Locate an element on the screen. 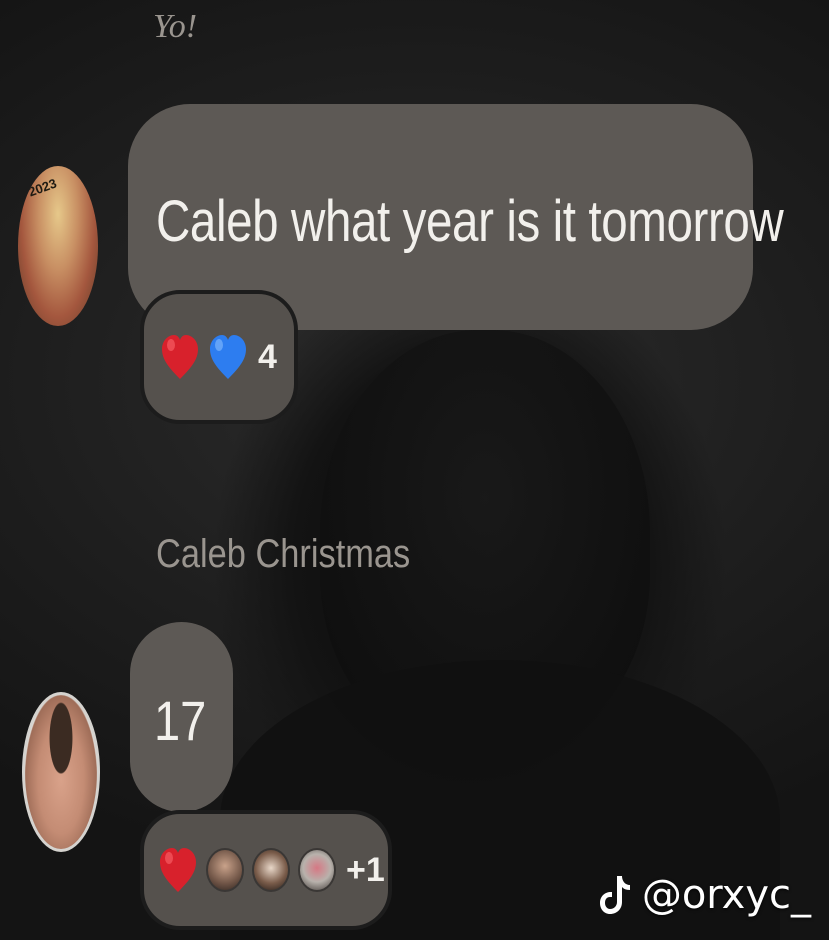 This screenshot has height=940, width=829. sender-avatar is located at coordinates (61, 772).